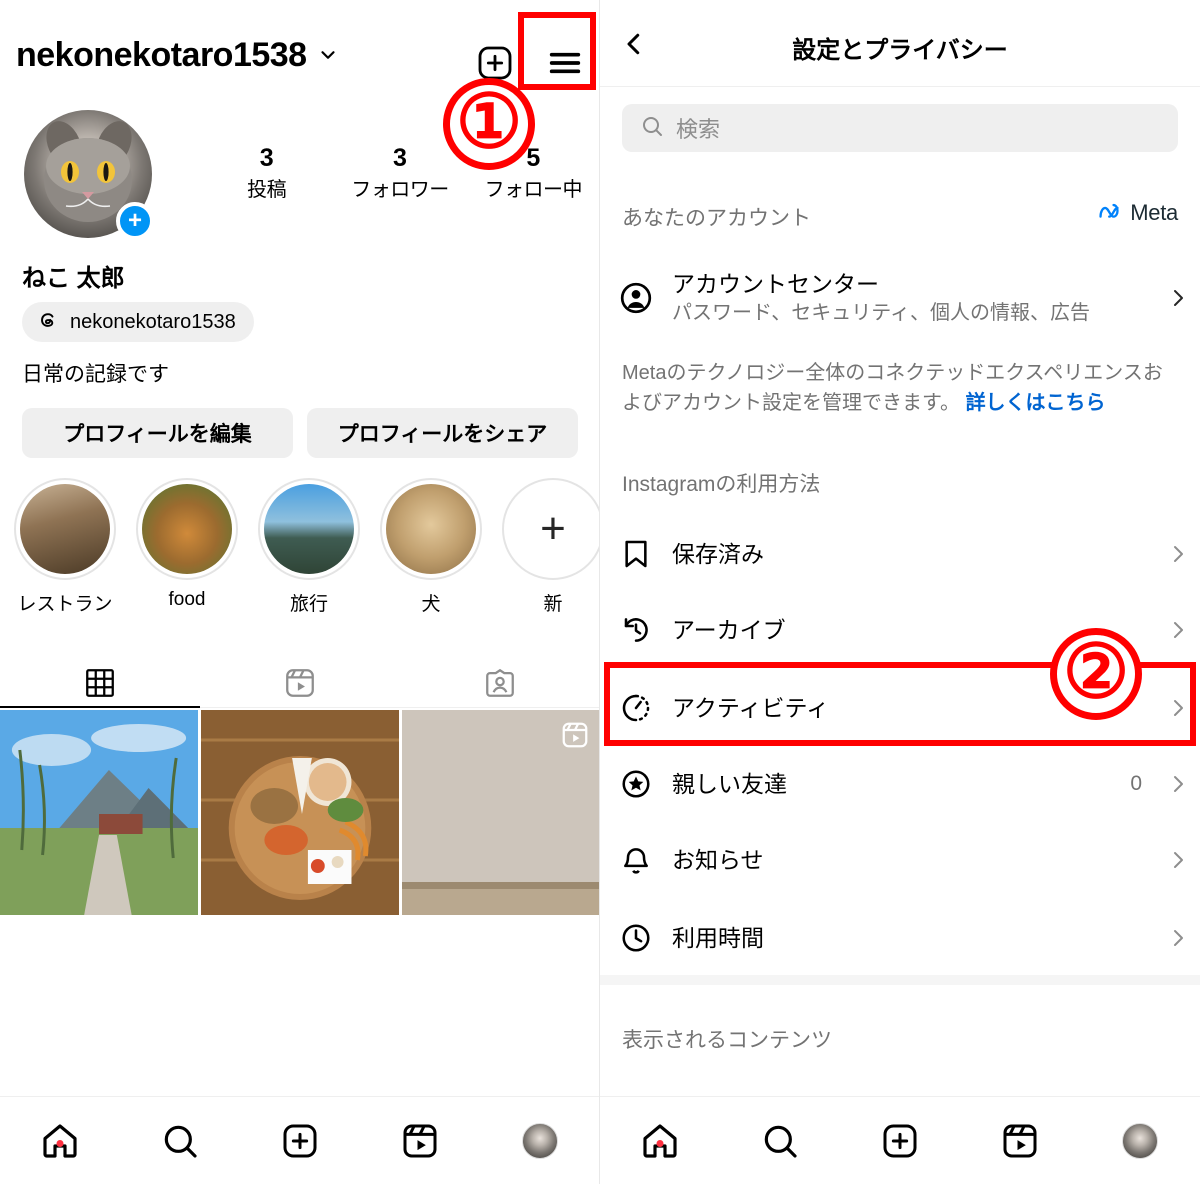 This screenshot has width=1200, height=1184. Describe the element at coordinates (442, 433) in the screenshot. I see `share-profile-button: プロフィールをシェア` at that location.